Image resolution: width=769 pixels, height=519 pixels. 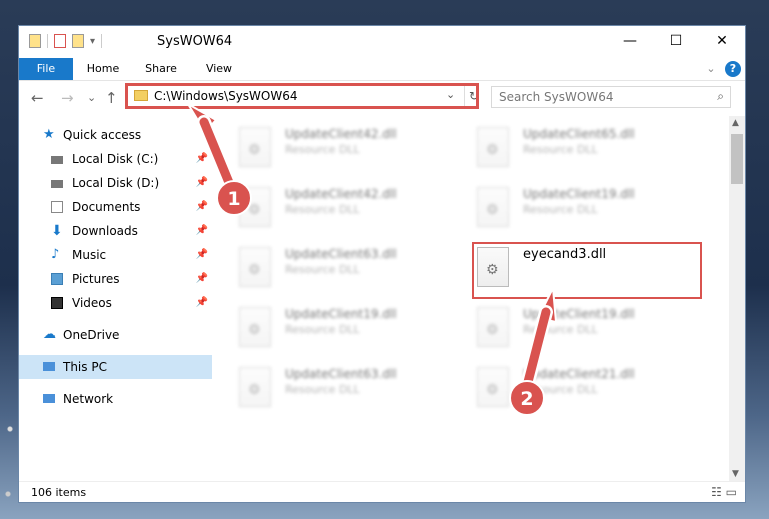 I want to click on forward-button: →, so click(x=67, y=98).